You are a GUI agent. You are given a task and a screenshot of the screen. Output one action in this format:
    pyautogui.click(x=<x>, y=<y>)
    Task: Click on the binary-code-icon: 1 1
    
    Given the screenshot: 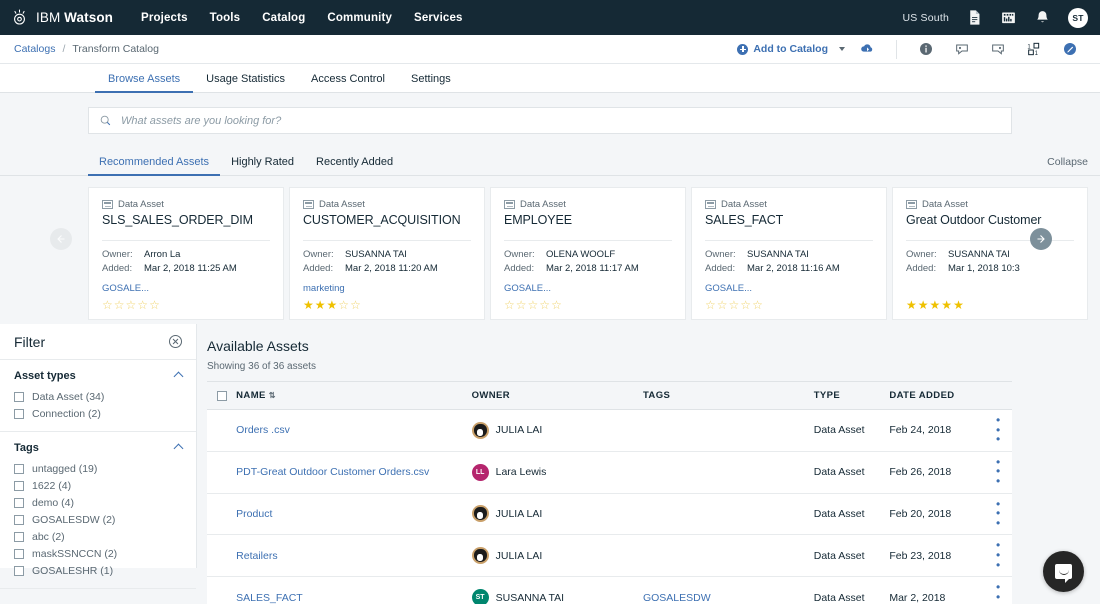 What is the action you would take?
    pyautogui.click(x=1034, y=49)
    